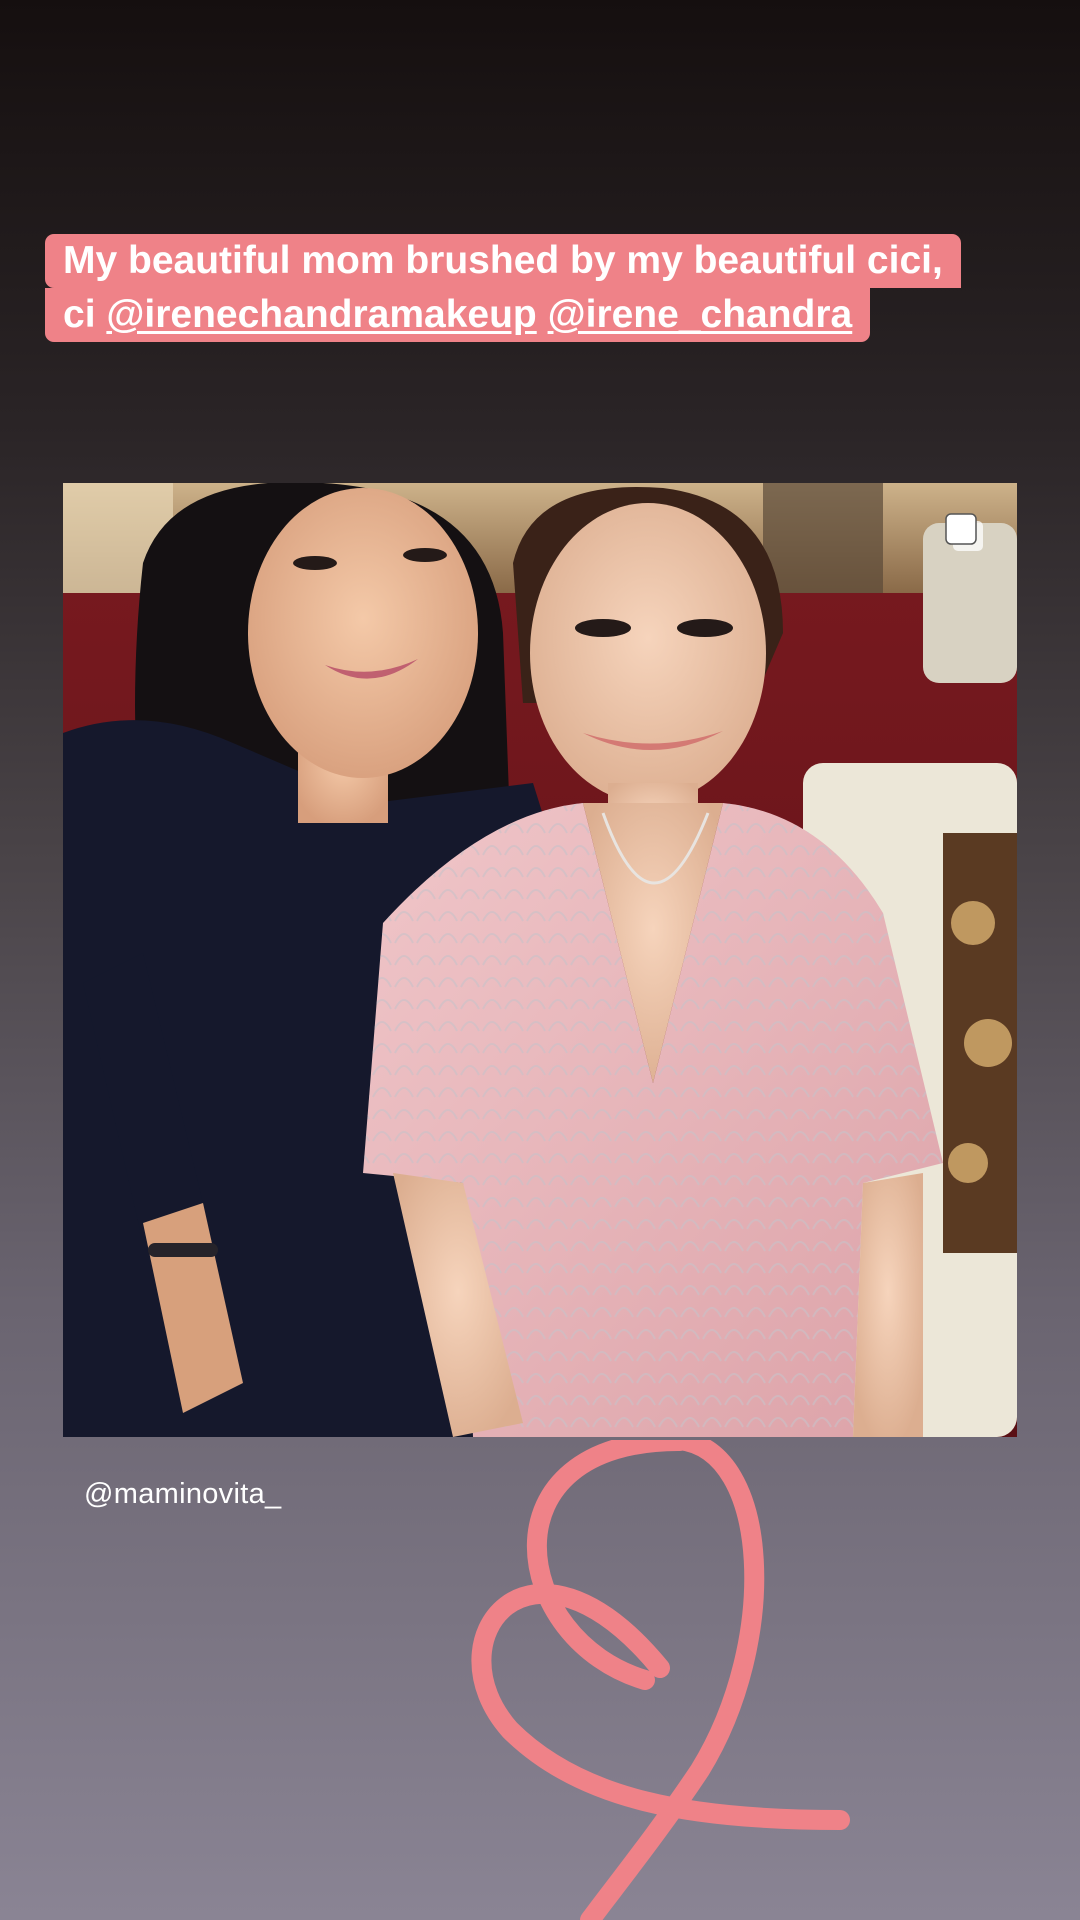 The height and width of the screenshot is (1920, 1080). Describe the element at coordinates (660, 1680) in the screenshot. I see `heart-icon` at that location.